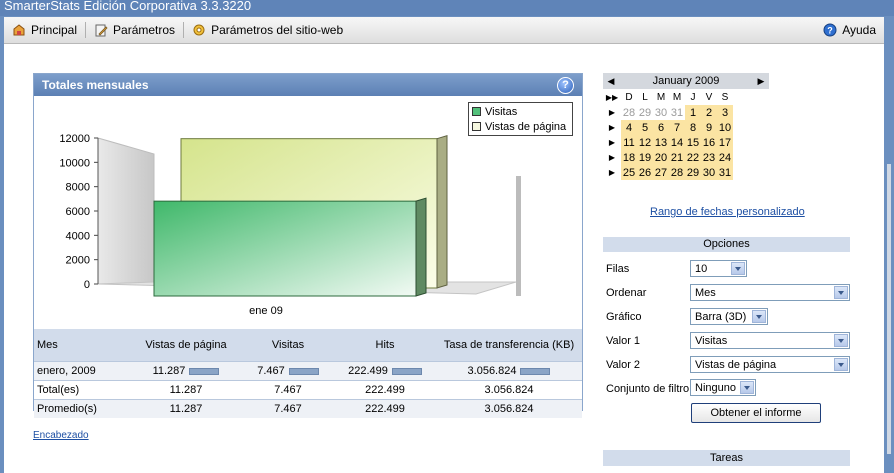 The width and height of the screenshot is (894, 473). I want to click on calendar-day: 21, so click(677, 157).